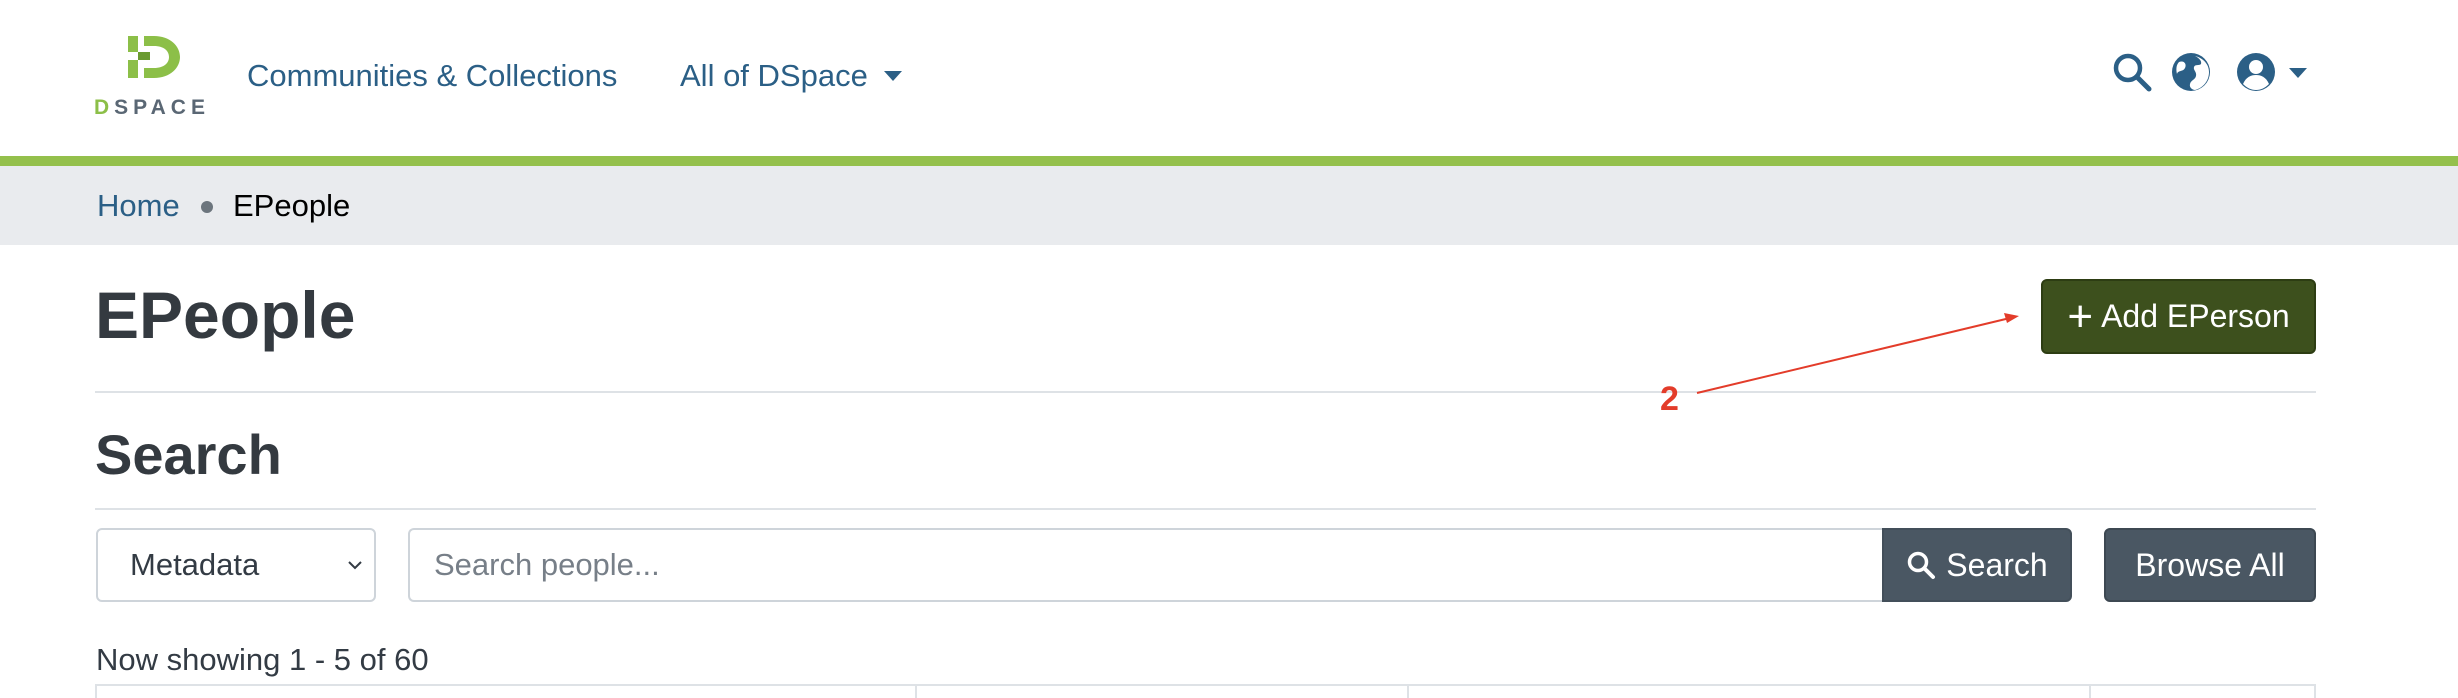 The width and height of the screenshot is (2458, 698). I want to click on dspace-logo-mark-icon, so click(154, 57).